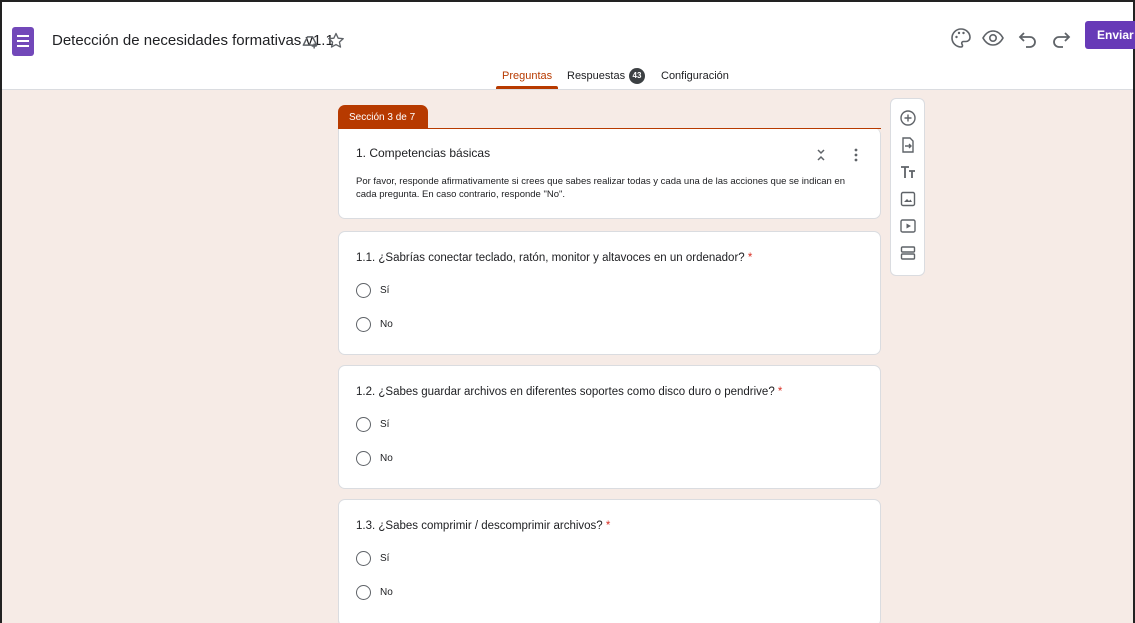 The width and height of the screenshot is (1135, 623). I want to click on active-tab-indicator, so click(527, 87).